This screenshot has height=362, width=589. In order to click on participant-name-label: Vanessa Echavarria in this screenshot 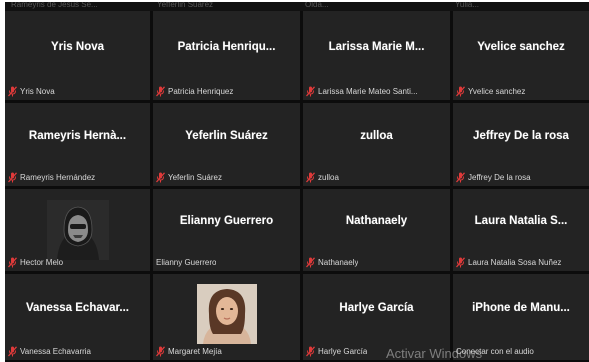, I will do `click(55, 351)`.